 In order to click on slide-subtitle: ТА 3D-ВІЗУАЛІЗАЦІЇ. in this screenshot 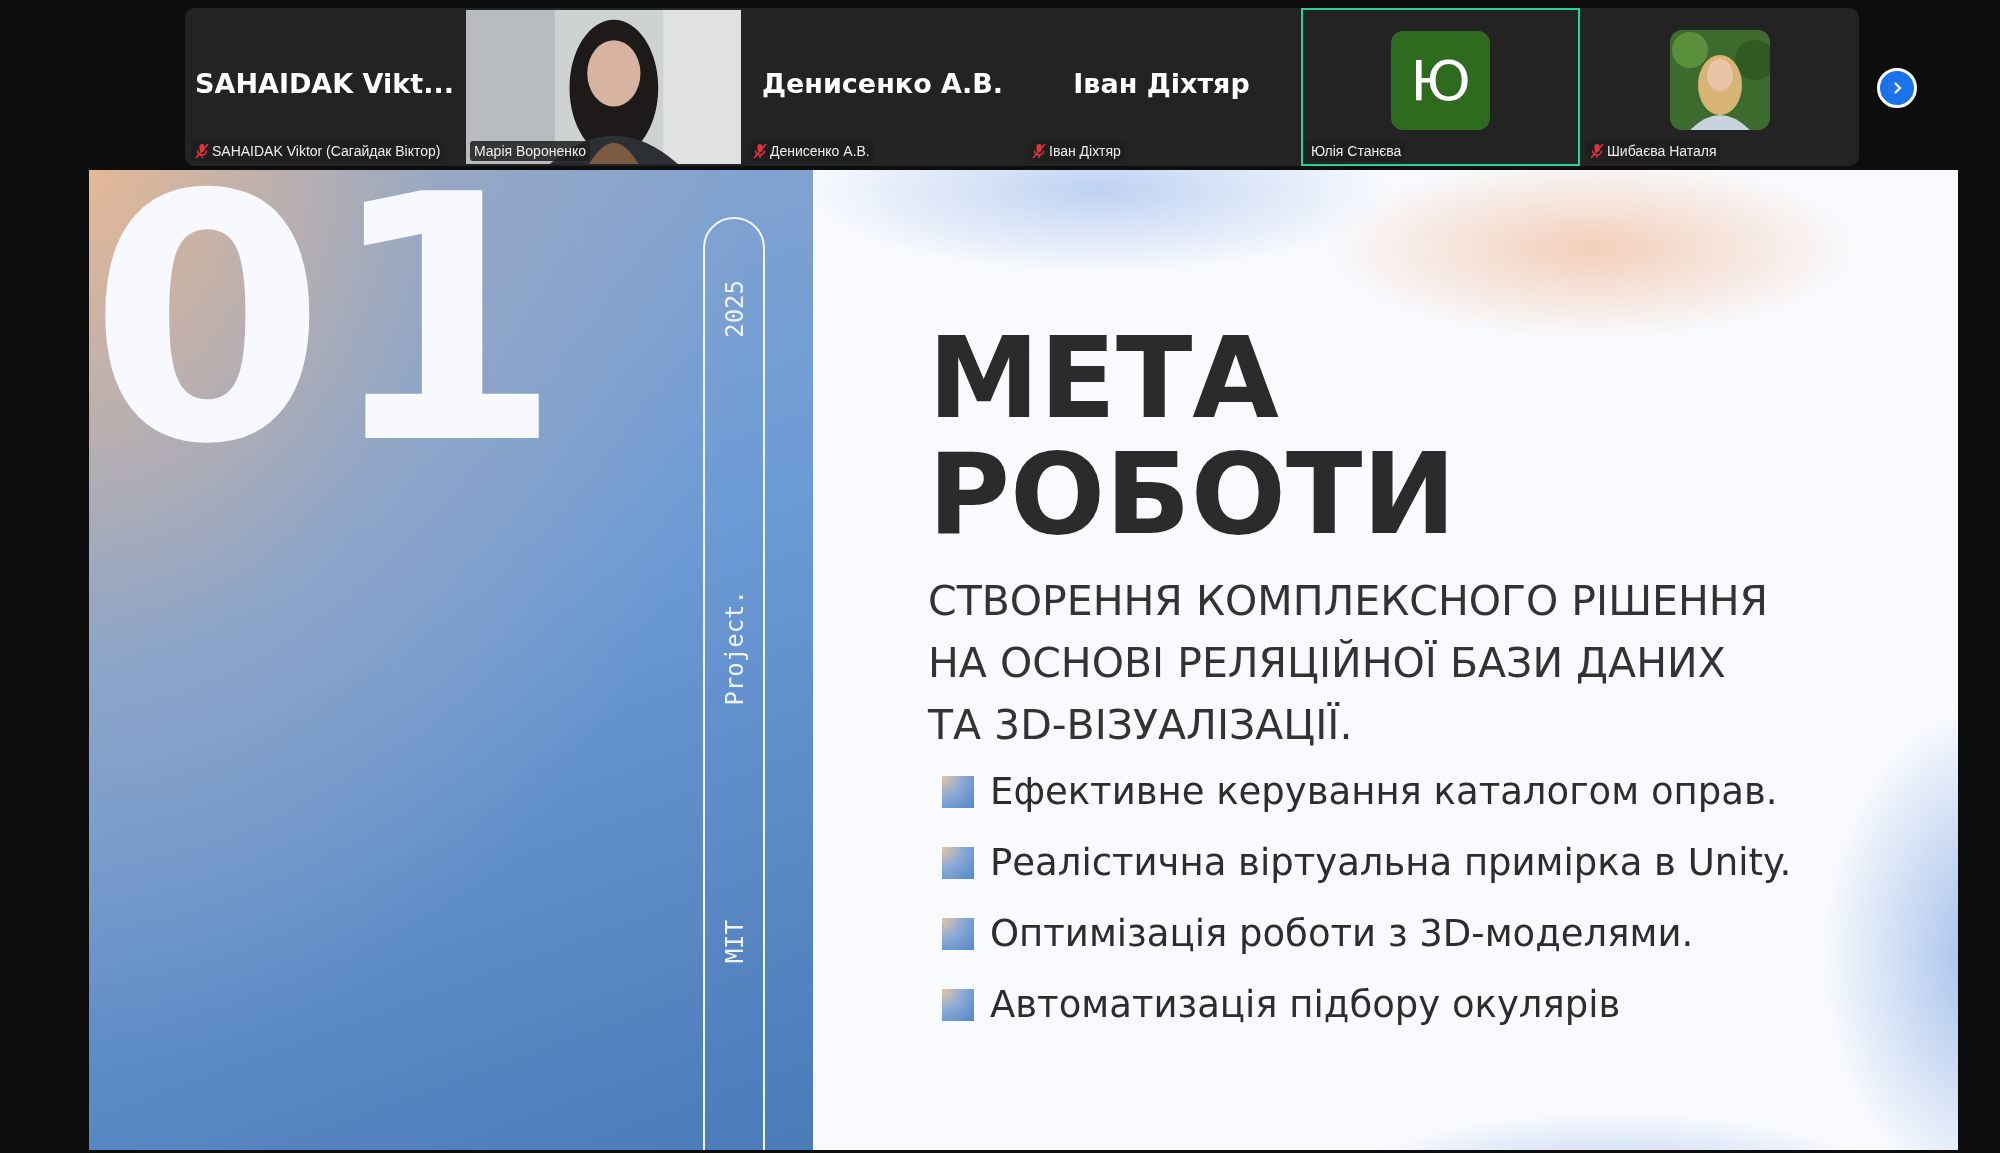, I will do `click(1141, 725)`.